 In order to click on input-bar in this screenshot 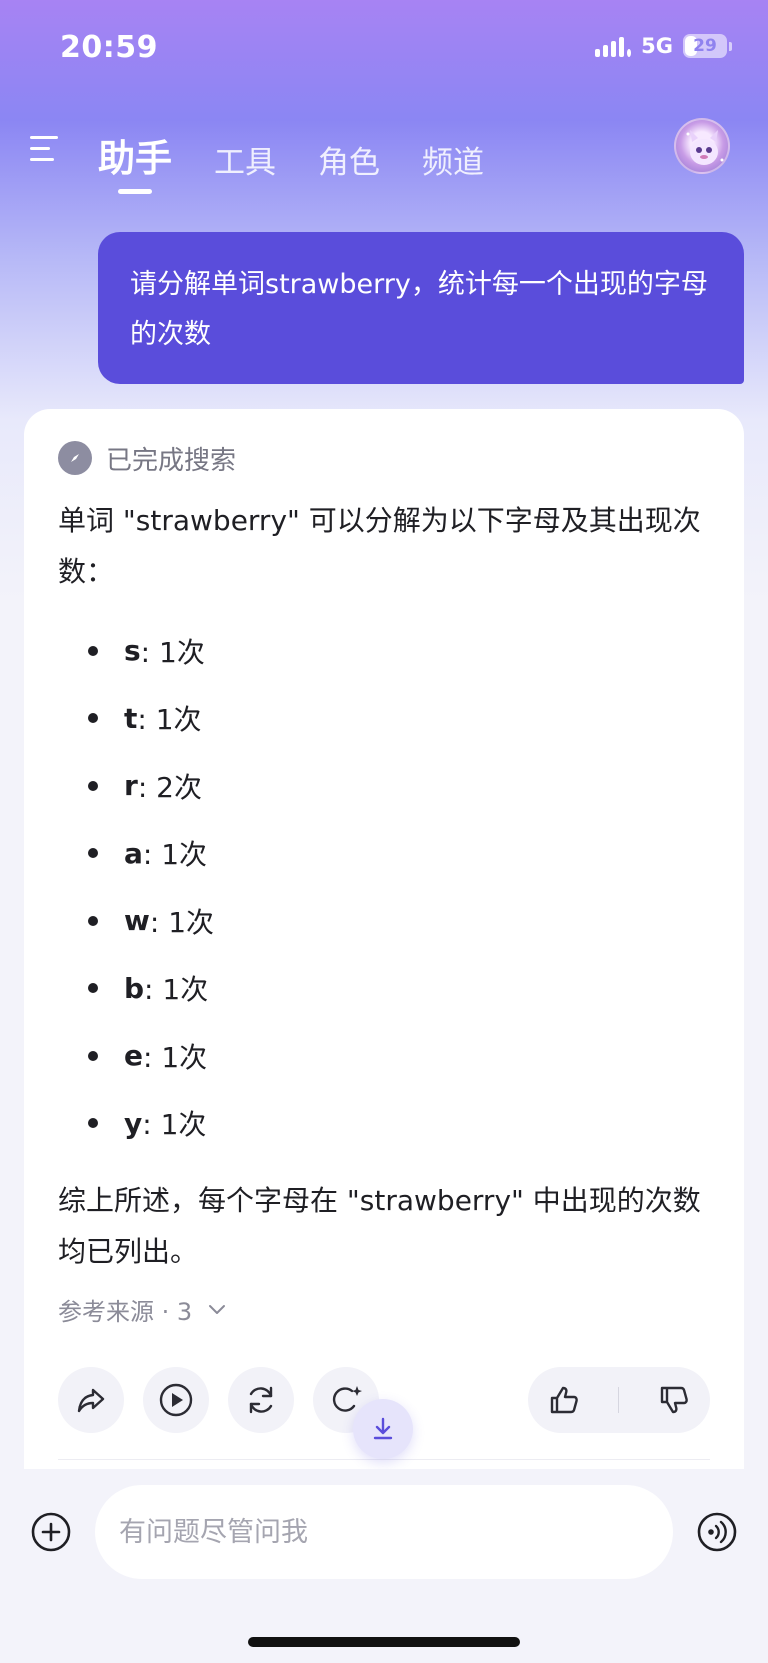, I will do `click(384, 1566)`.